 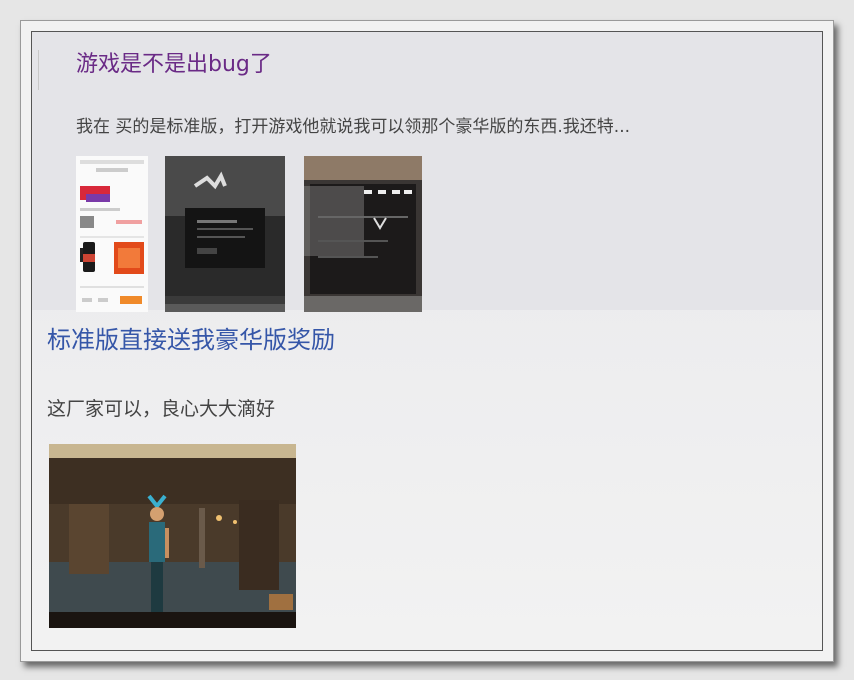 I want to click on post-image-game-menu-photo, so click(x=363, y=234).